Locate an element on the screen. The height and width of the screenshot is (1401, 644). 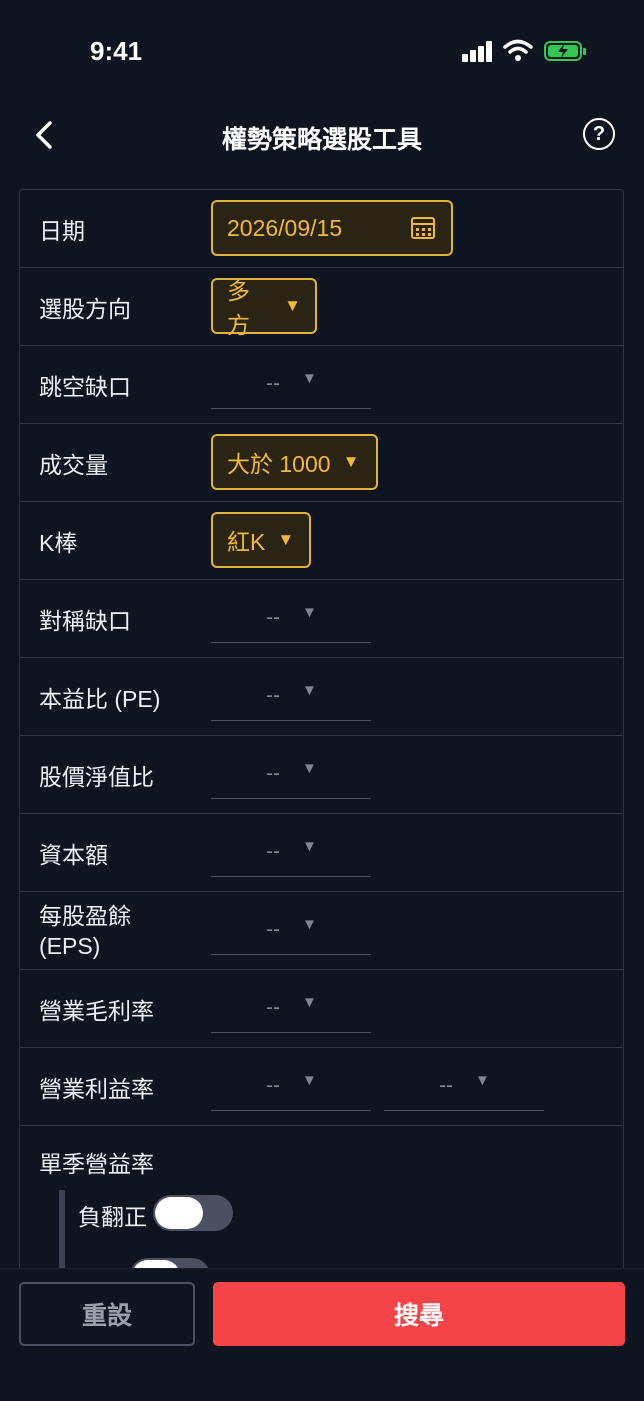
status-bar: 9:41 is located at coordinates (322, 50).